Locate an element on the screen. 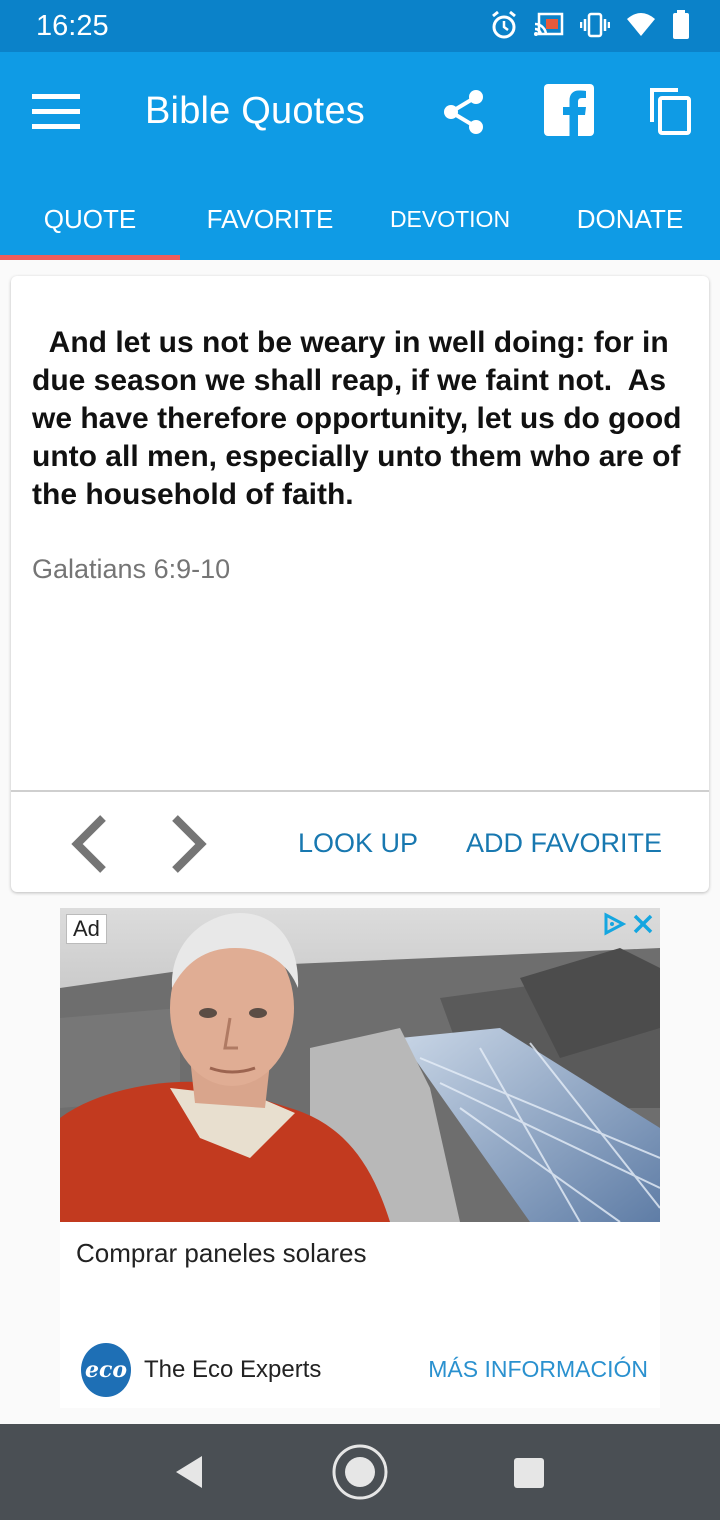 The image size is (720, 1520). add-favorite-button: ADD FAVORITE is located at coordinates (564, 843).